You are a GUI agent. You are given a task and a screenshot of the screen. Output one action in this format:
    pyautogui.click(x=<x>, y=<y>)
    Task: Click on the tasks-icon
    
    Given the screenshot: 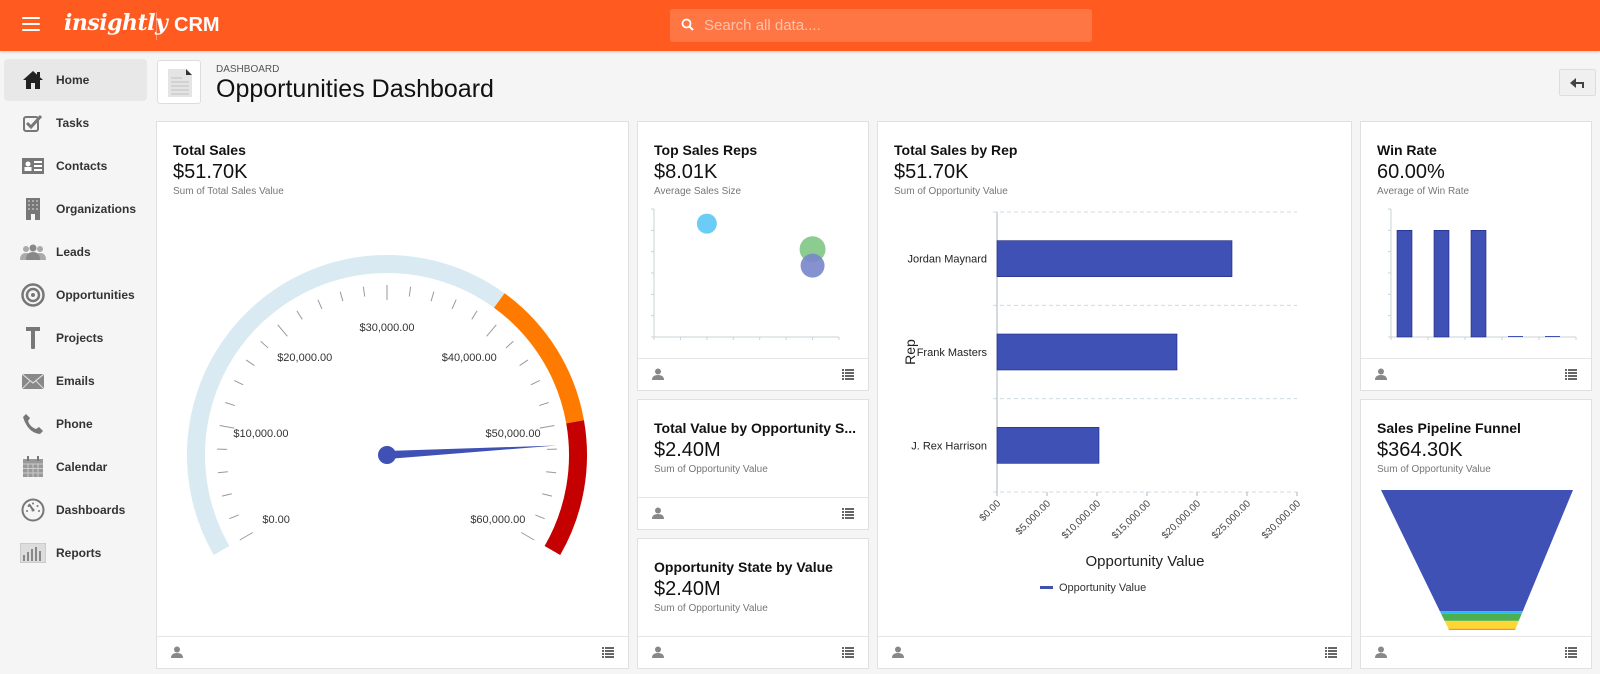 What is the action you would take?
    pyautogui.click(x=33, y=123)
    